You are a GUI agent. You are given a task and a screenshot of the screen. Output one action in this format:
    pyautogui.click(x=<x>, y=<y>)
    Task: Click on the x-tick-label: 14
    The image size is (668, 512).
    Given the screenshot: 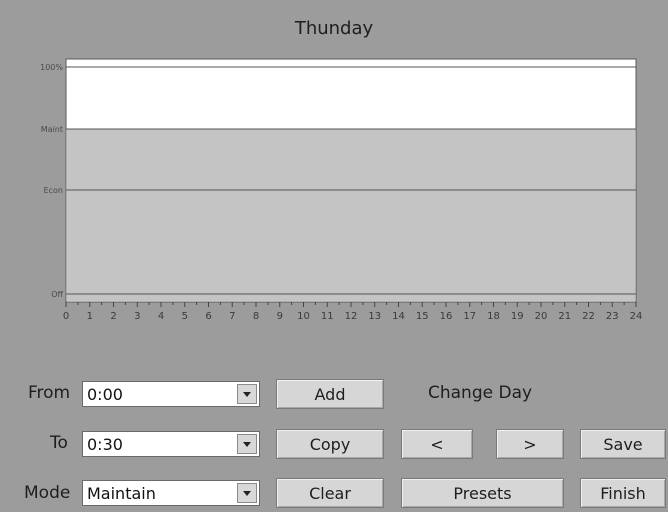 What is the action you would take?
    pyautogui.click(x=398, y=316)
    